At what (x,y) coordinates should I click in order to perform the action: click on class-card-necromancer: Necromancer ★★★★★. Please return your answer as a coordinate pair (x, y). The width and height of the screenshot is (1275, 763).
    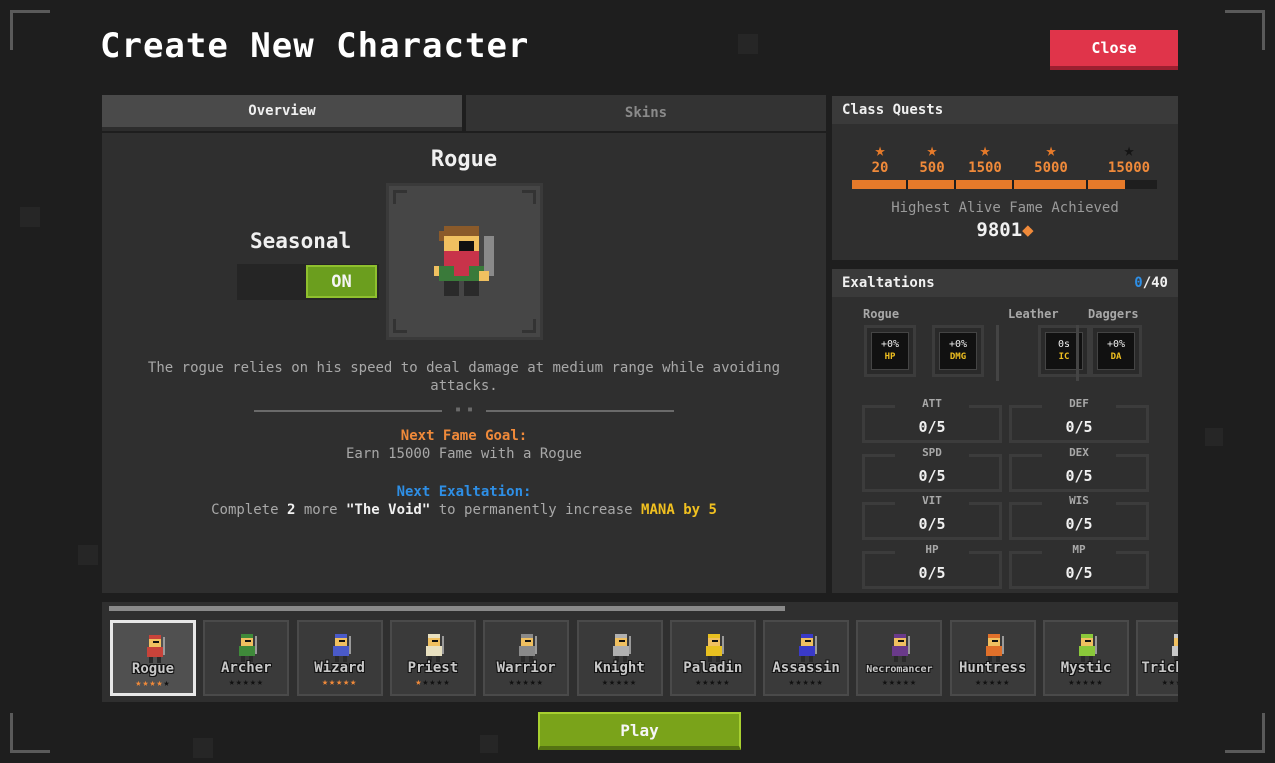
    Looking at the image, I should click on (899, 658).